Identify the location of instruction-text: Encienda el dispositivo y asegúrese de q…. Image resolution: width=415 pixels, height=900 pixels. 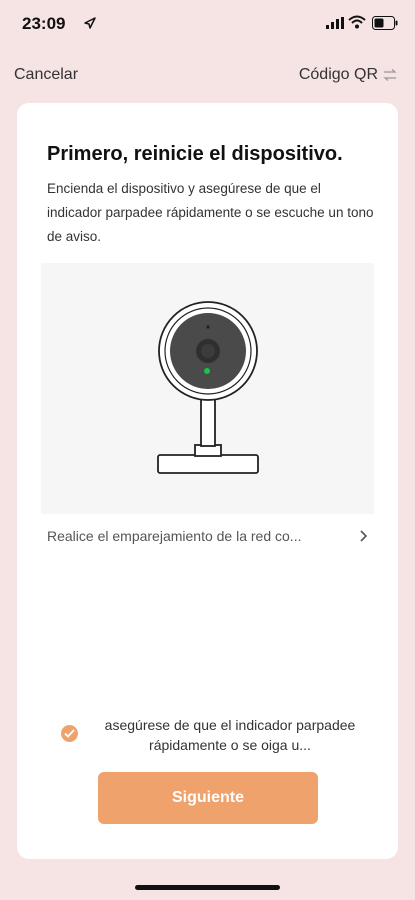
(210, 212).